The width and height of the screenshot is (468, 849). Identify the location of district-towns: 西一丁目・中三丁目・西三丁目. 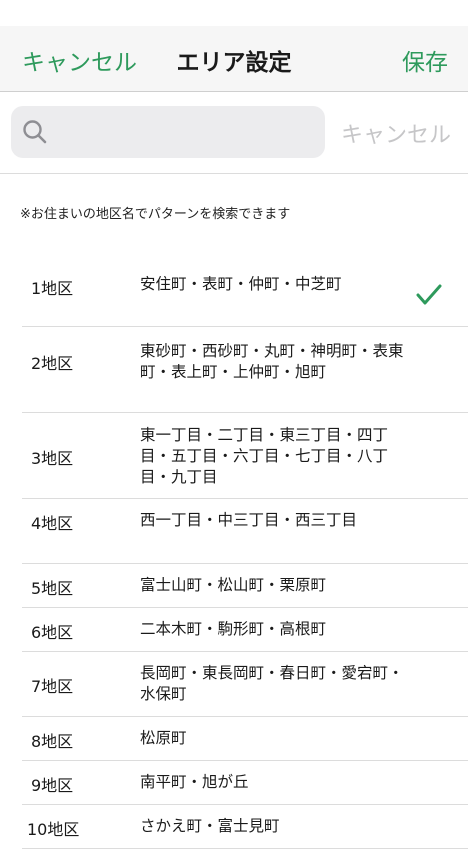
(249, 520).